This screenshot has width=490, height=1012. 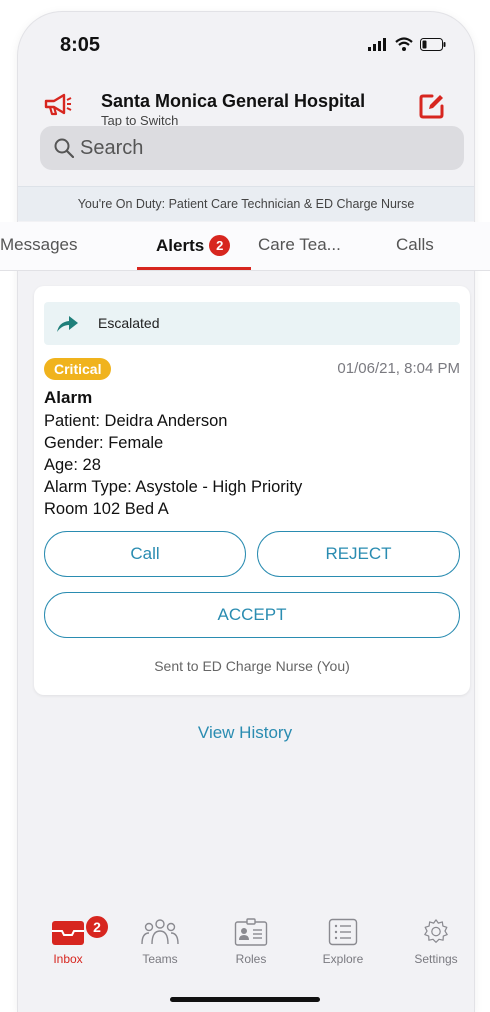 I want to click on escalate-arrow-icon, so click(x=67, y=324).